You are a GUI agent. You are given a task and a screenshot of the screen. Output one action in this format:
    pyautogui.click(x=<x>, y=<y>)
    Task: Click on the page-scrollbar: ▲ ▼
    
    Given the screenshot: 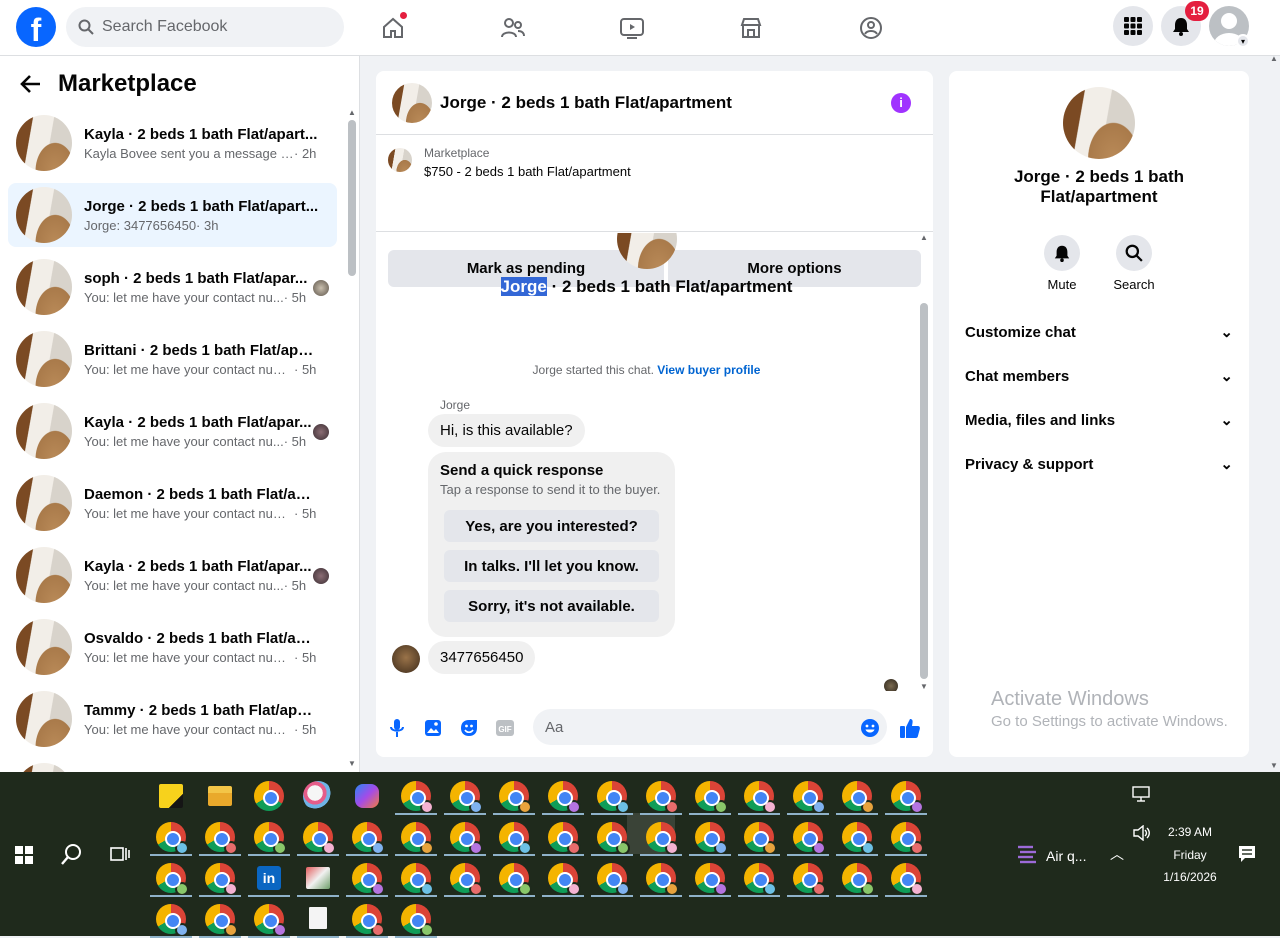 What is the action you would take?
    pyautogui.click(x=1273, y=413)
    